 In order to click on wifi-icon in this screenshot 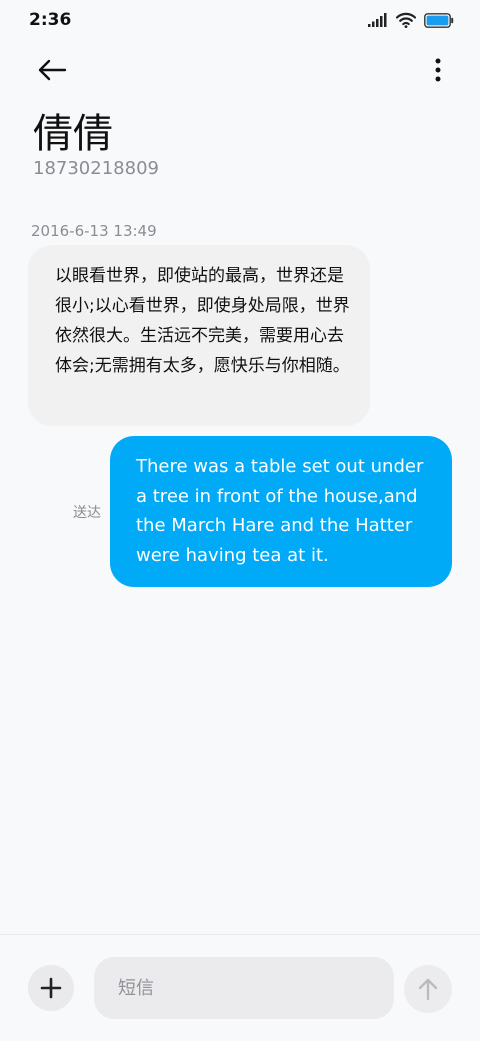, I will do `click(406, 20)`.